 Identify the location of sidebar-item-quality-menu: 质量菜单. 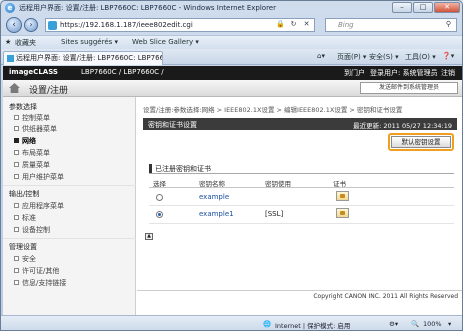
(32, 165).